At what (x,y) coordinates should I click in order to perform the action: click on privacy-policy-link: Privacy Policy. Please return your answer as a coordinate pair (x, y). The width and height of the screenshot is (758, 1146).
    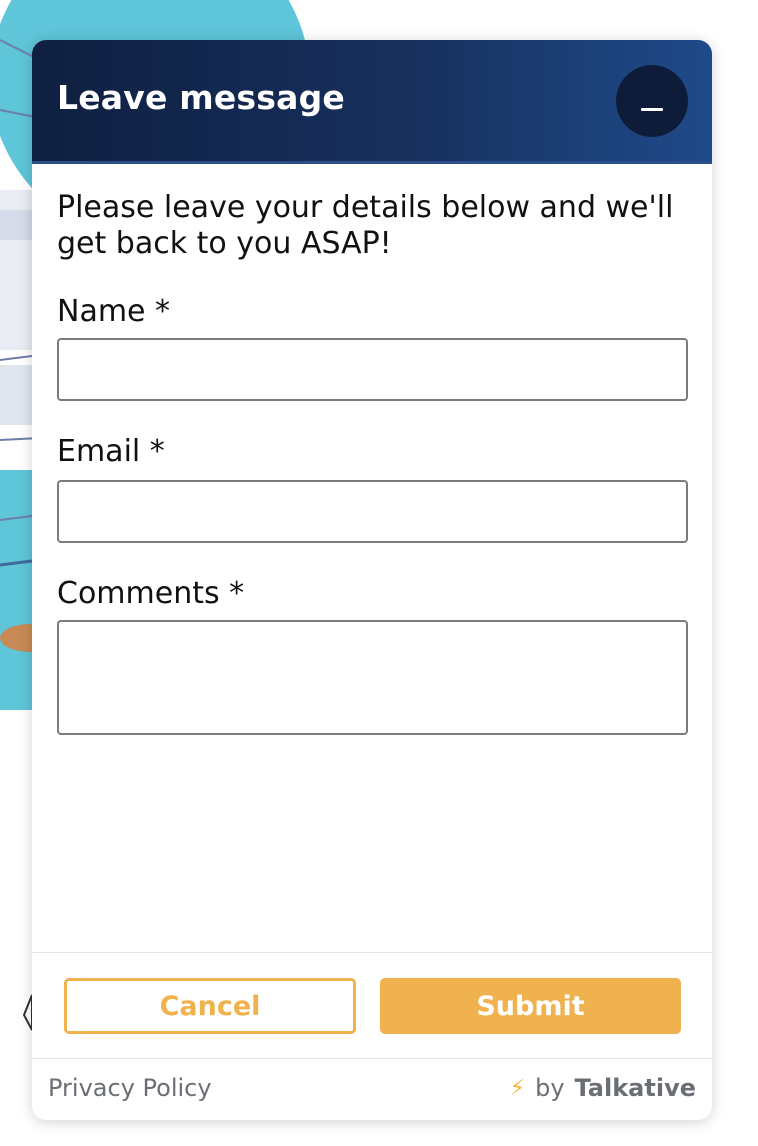
    Looking at the image, I should click on (130, 1088).